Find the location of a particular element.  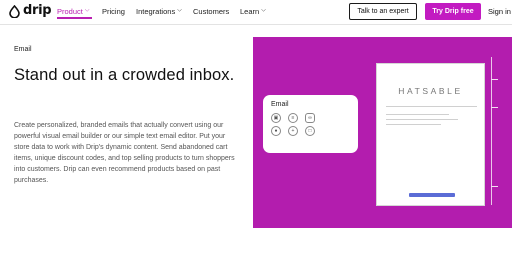

nav-item-label: Pricing is located at coordinates (113, 11).